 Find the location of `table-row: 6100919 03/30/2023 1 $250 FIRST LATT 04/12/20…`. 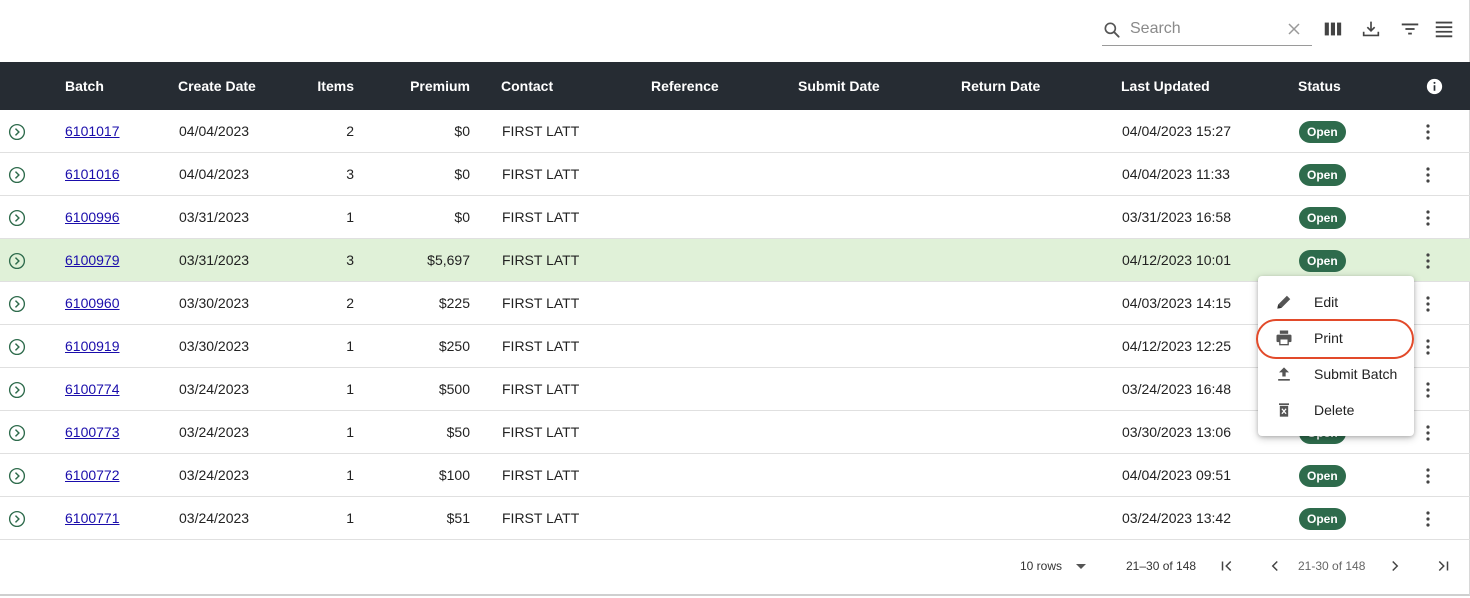

table-row: 6100919 03/30/2023 1 $250 FIRST LATT 04/12/20… is located at coordinates (735, 346).